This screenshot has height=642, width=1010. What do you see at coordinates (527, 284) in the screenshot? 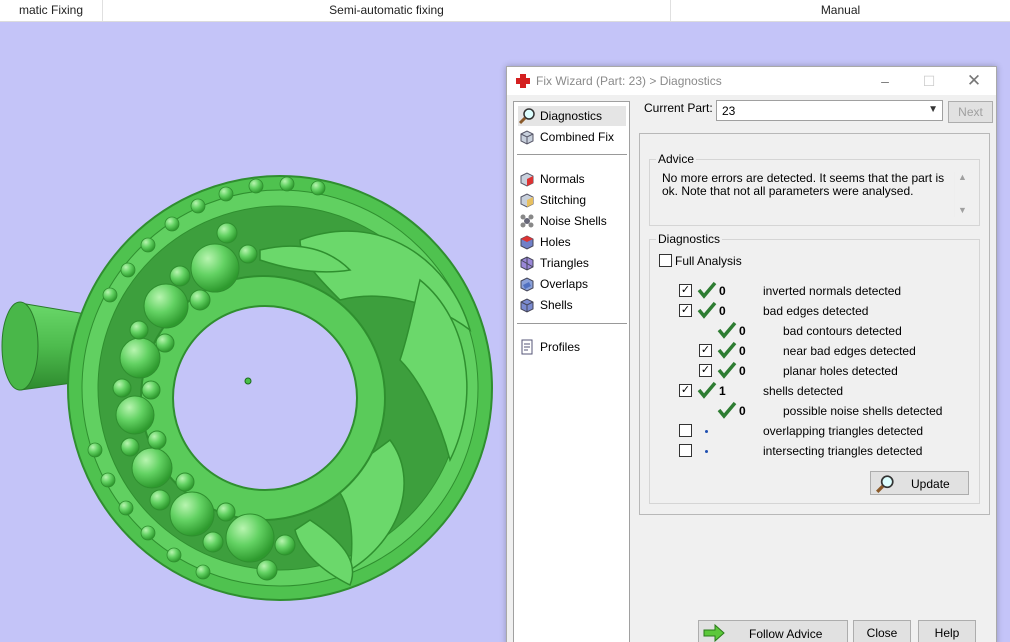
I see `overlaps-cube-icon` at bounding box center [527, 284].